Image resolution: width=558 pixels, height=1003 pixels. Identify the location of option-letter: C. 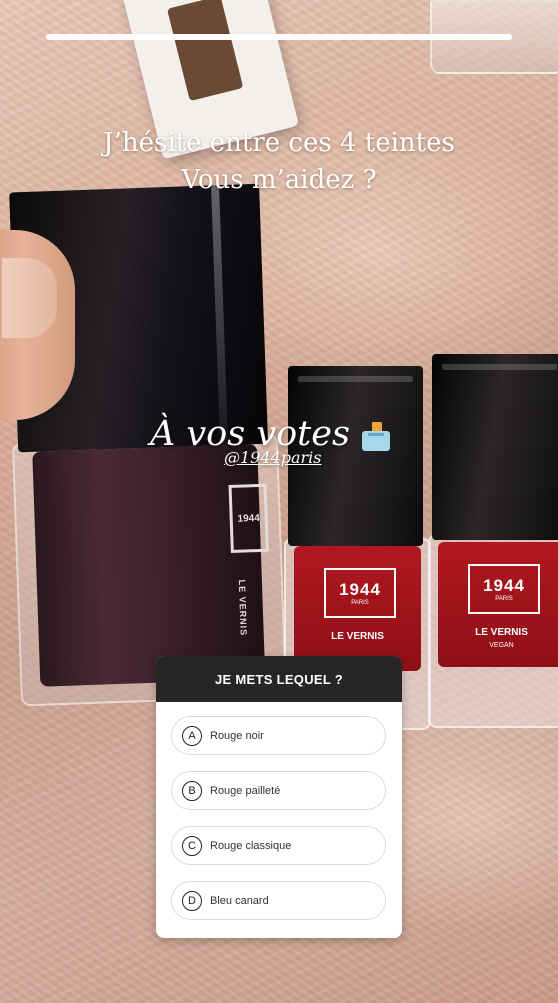
(192, 845).